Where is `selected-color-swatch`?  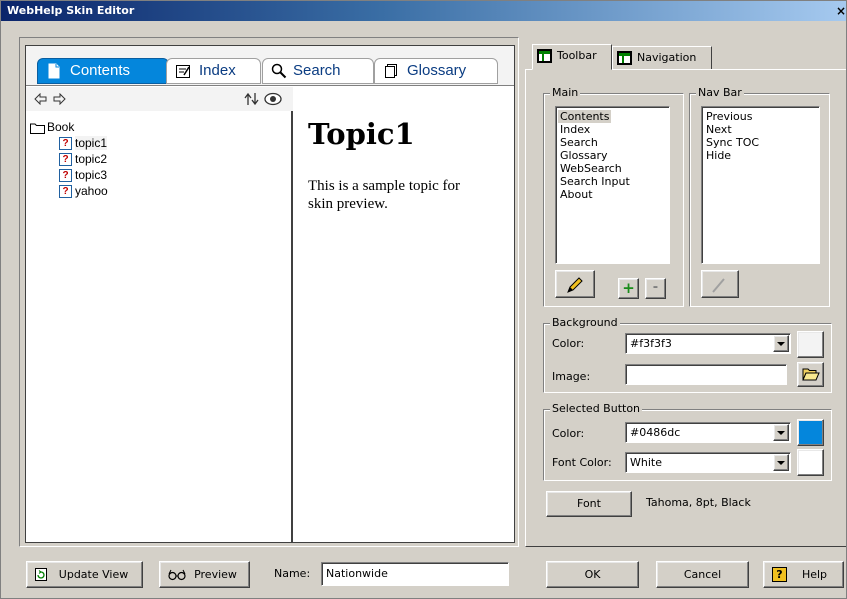
selected-color-swatch is located at coordinates (810, 432).